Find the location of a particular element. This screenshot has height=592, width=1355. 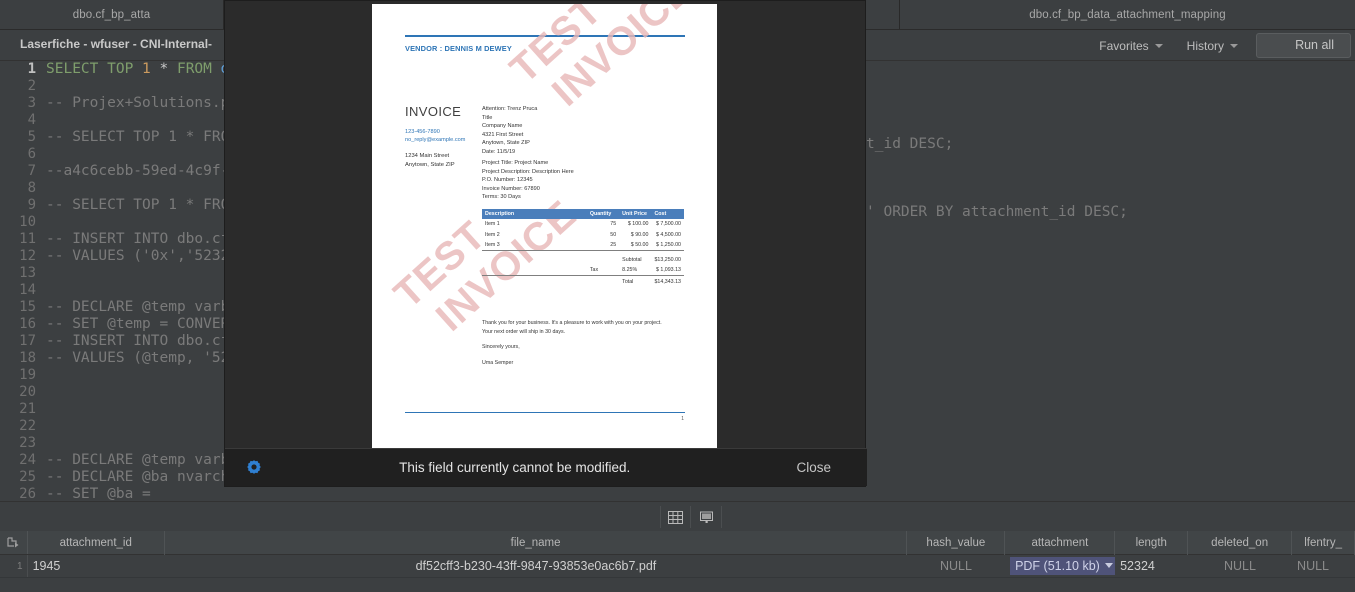

invoice-total-row-cell: Total is located at coordinates (635, 281).